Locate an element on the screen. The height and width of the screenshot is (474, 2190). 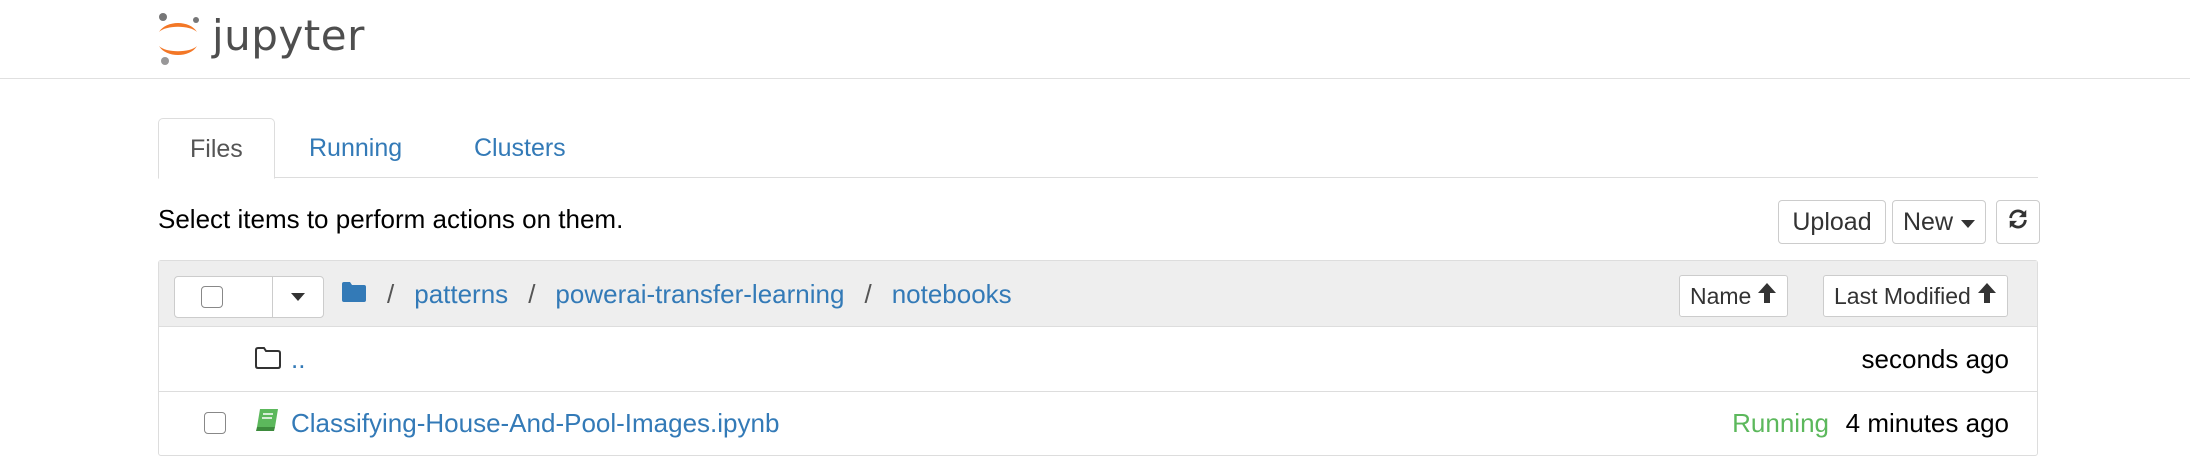
running-status-label: Running is located at coordinates (1780, 423).